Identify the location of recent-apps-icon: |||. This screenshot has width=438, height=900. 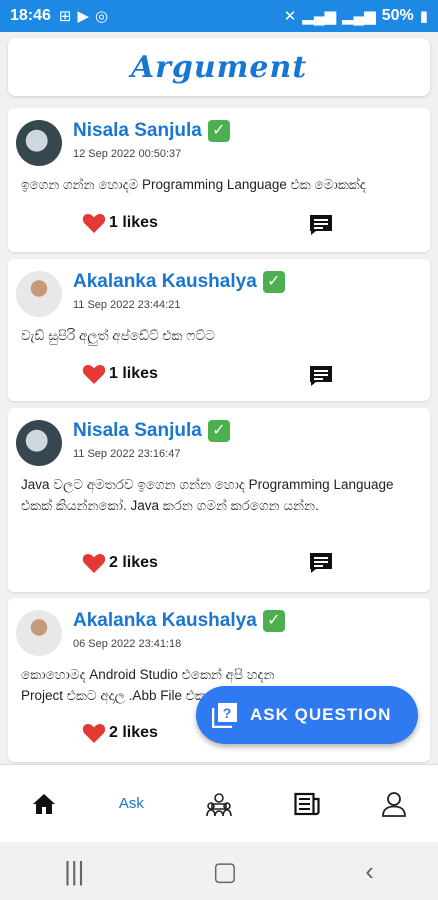
(74, 871).